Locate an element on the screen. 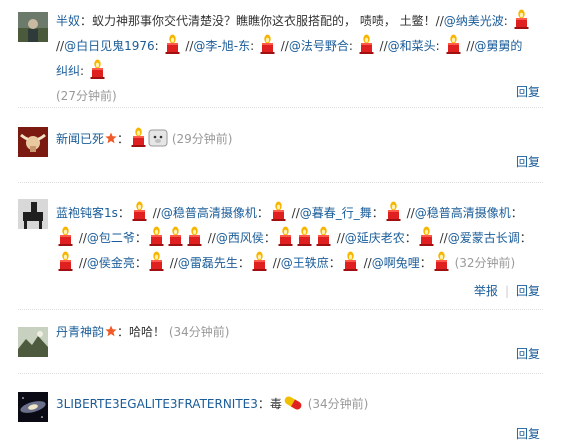  comment-text: 丹青神韵 ：哈哈！ (34分钟前) is located at coordinates (295, 332).